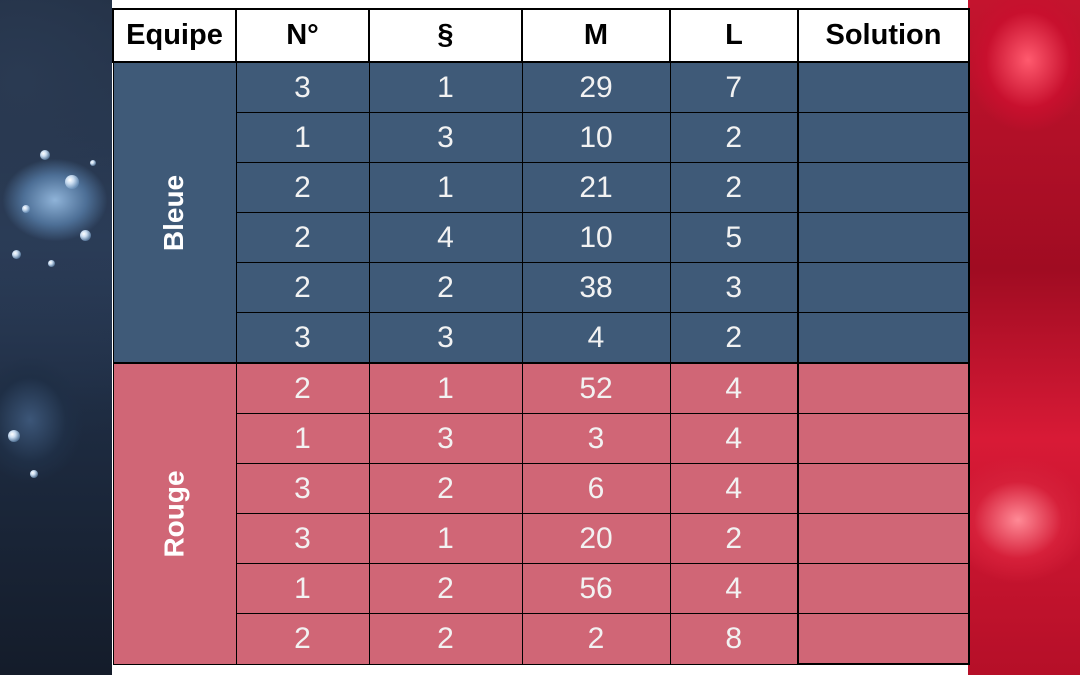 The image size is (1080, 675). I want to click on table-row: 2 1 21 2, so click(541, 187).